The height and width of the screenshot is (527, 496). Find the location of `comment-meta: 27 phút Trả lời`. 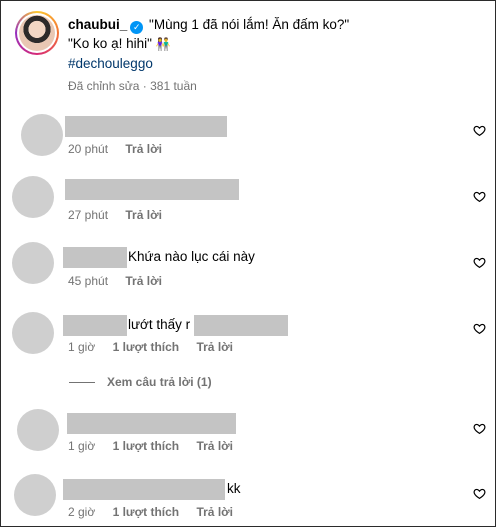

comment-meta: 27 phút Trả lời is located at coordinates (122, 215).